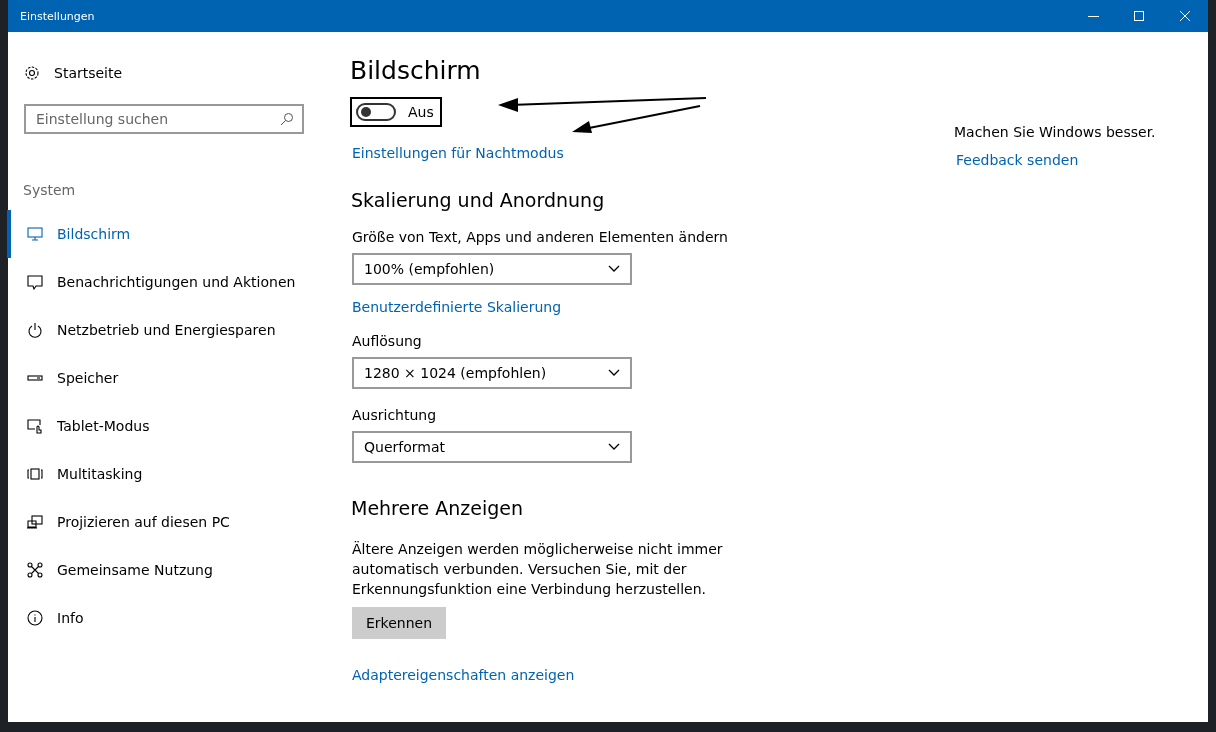  Describe the element at coordinates (35, 522) in the screenshot. I see `projector-icon` at that location.